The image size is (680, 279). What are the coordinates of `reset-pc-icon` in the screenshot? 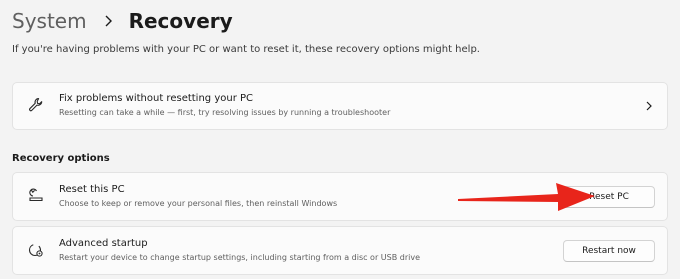 It's located at (36, 195).